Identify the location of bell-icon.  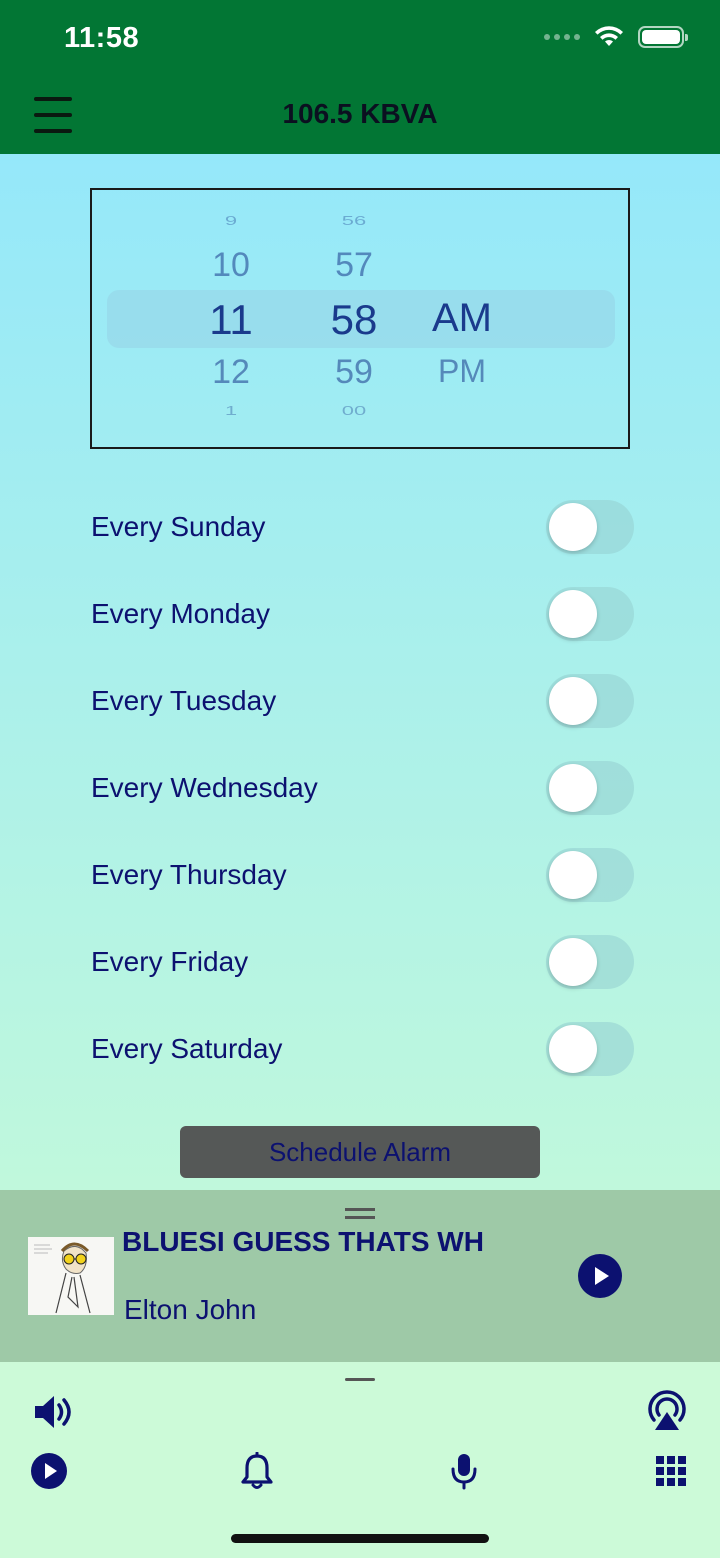
(257, 1471).